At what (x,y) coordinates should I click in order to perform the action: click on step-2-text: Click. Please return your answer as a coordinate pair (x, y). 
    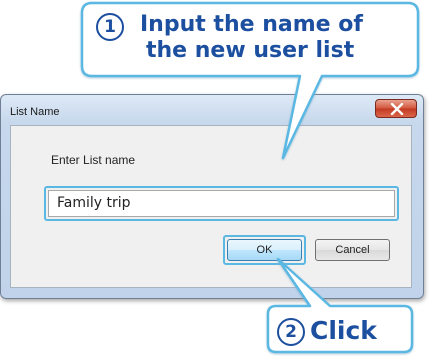
    Looking at the image, I should click on (343, 330).